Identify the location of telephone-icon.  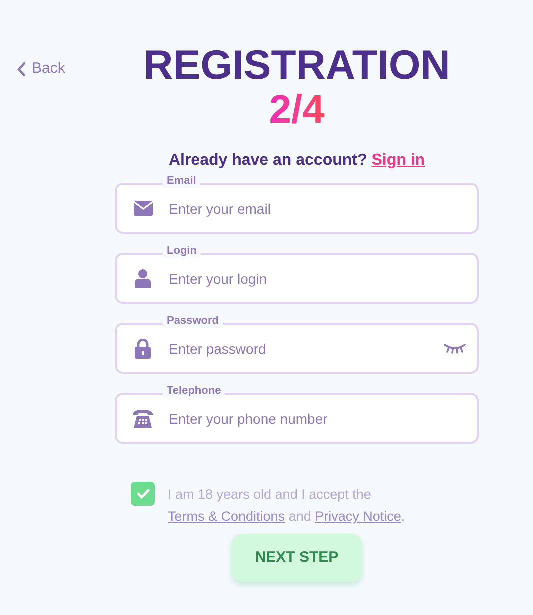
(143, 418).